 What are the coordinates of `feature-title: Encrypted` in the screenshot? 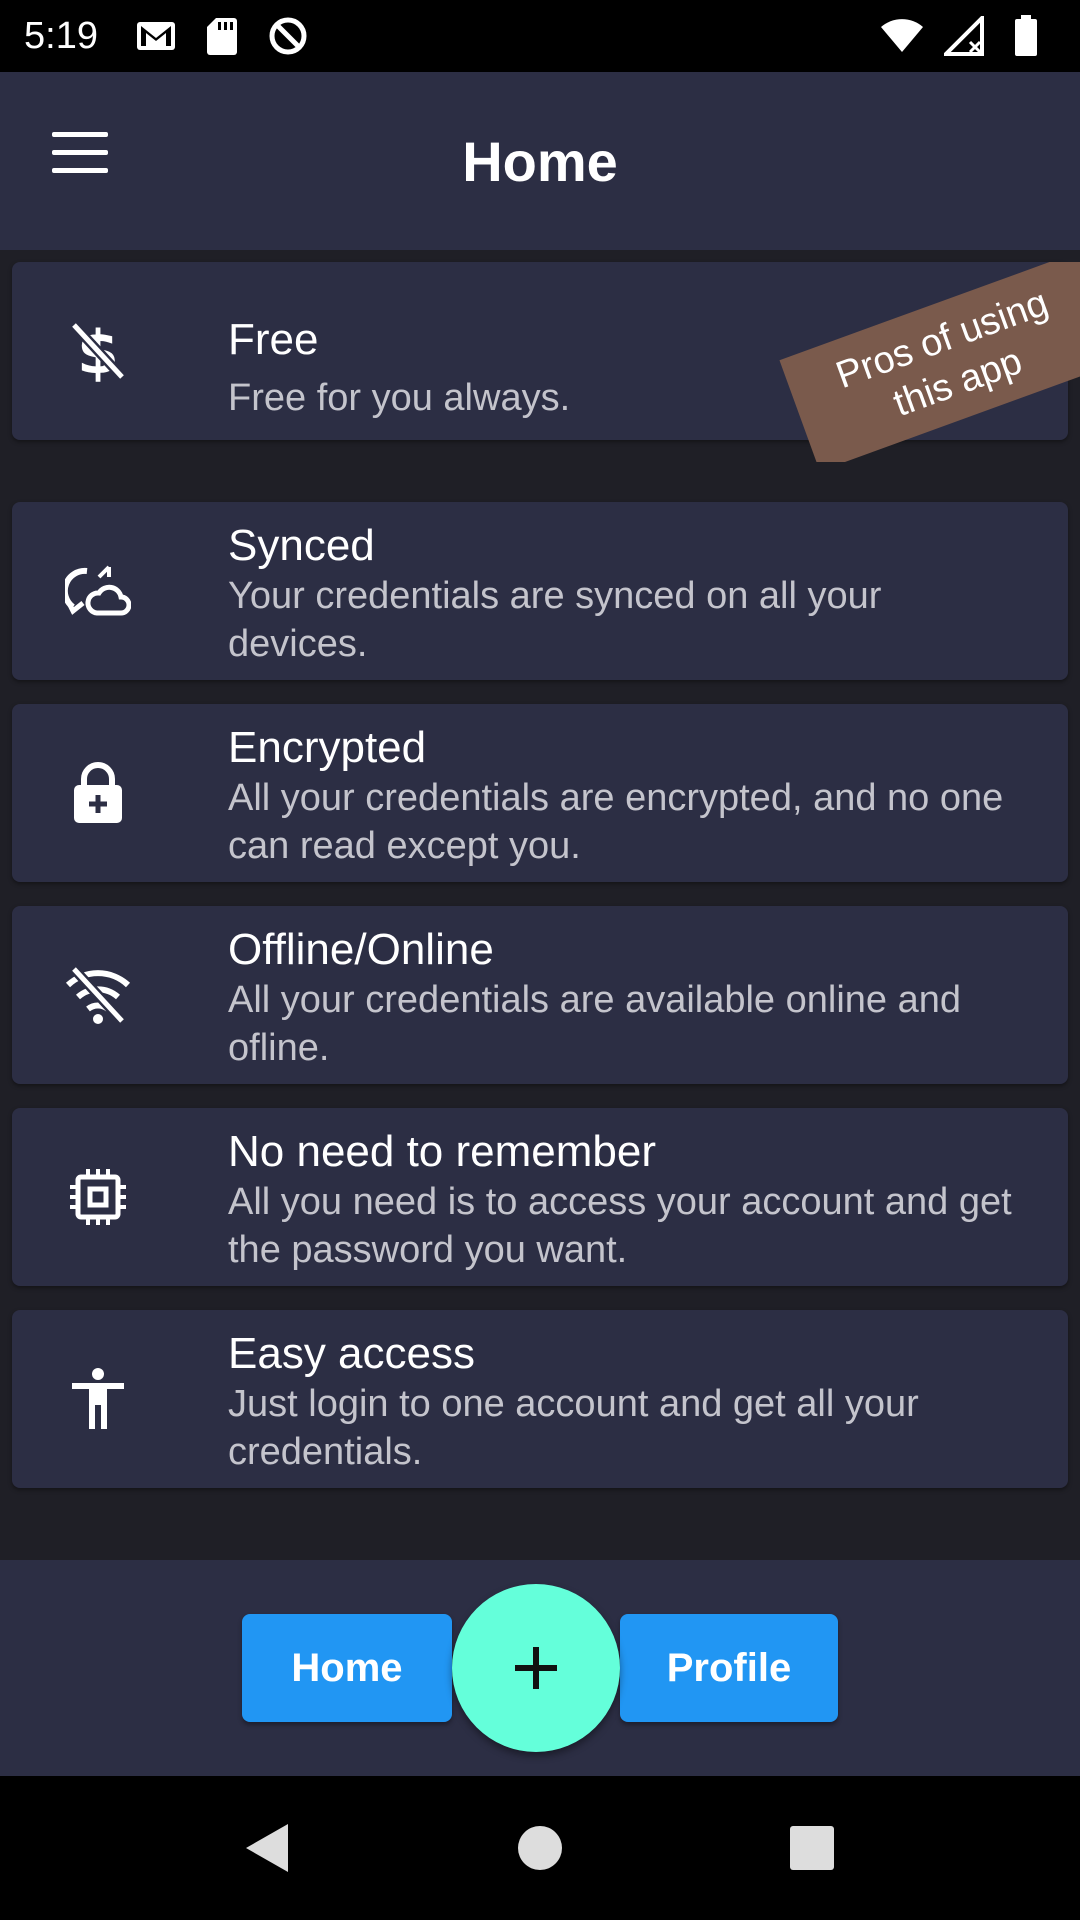 It's located at (327, 747).